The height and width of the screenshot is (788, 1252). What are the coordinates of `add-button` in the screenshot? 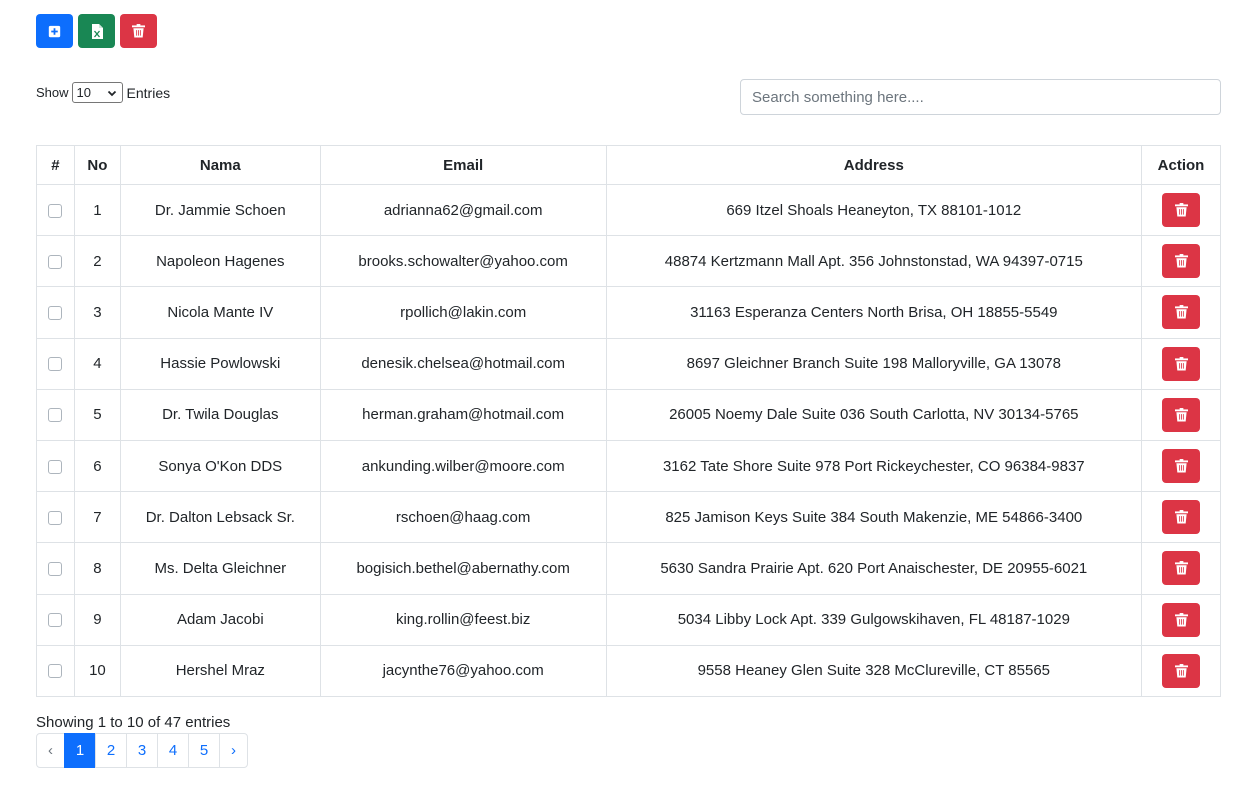 It's located at (54, 31).